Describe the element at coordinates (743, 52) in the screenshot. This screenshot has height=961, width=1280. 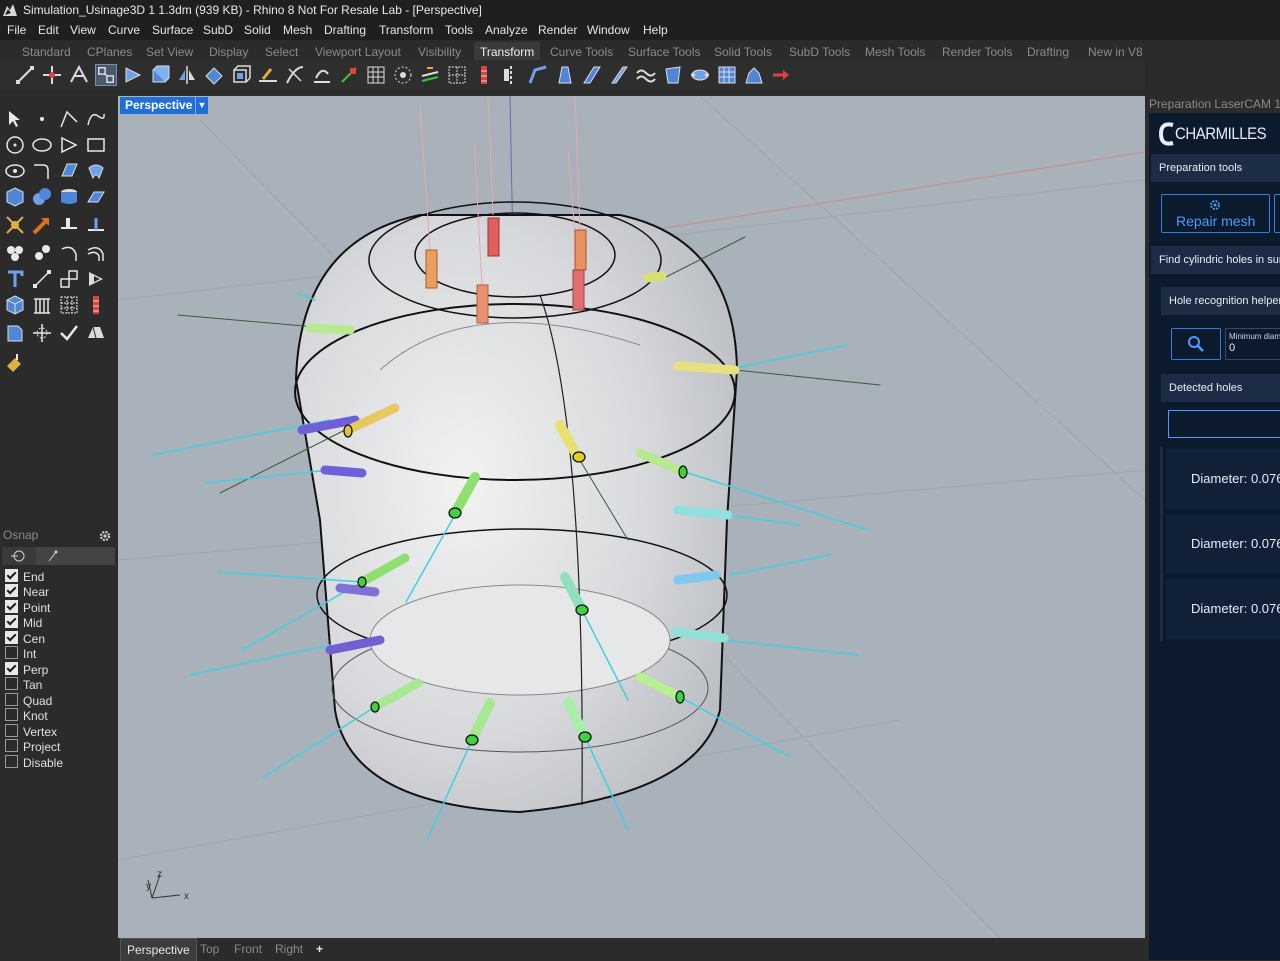
I see `tab-solid-tools: Solid Tools` at that location.